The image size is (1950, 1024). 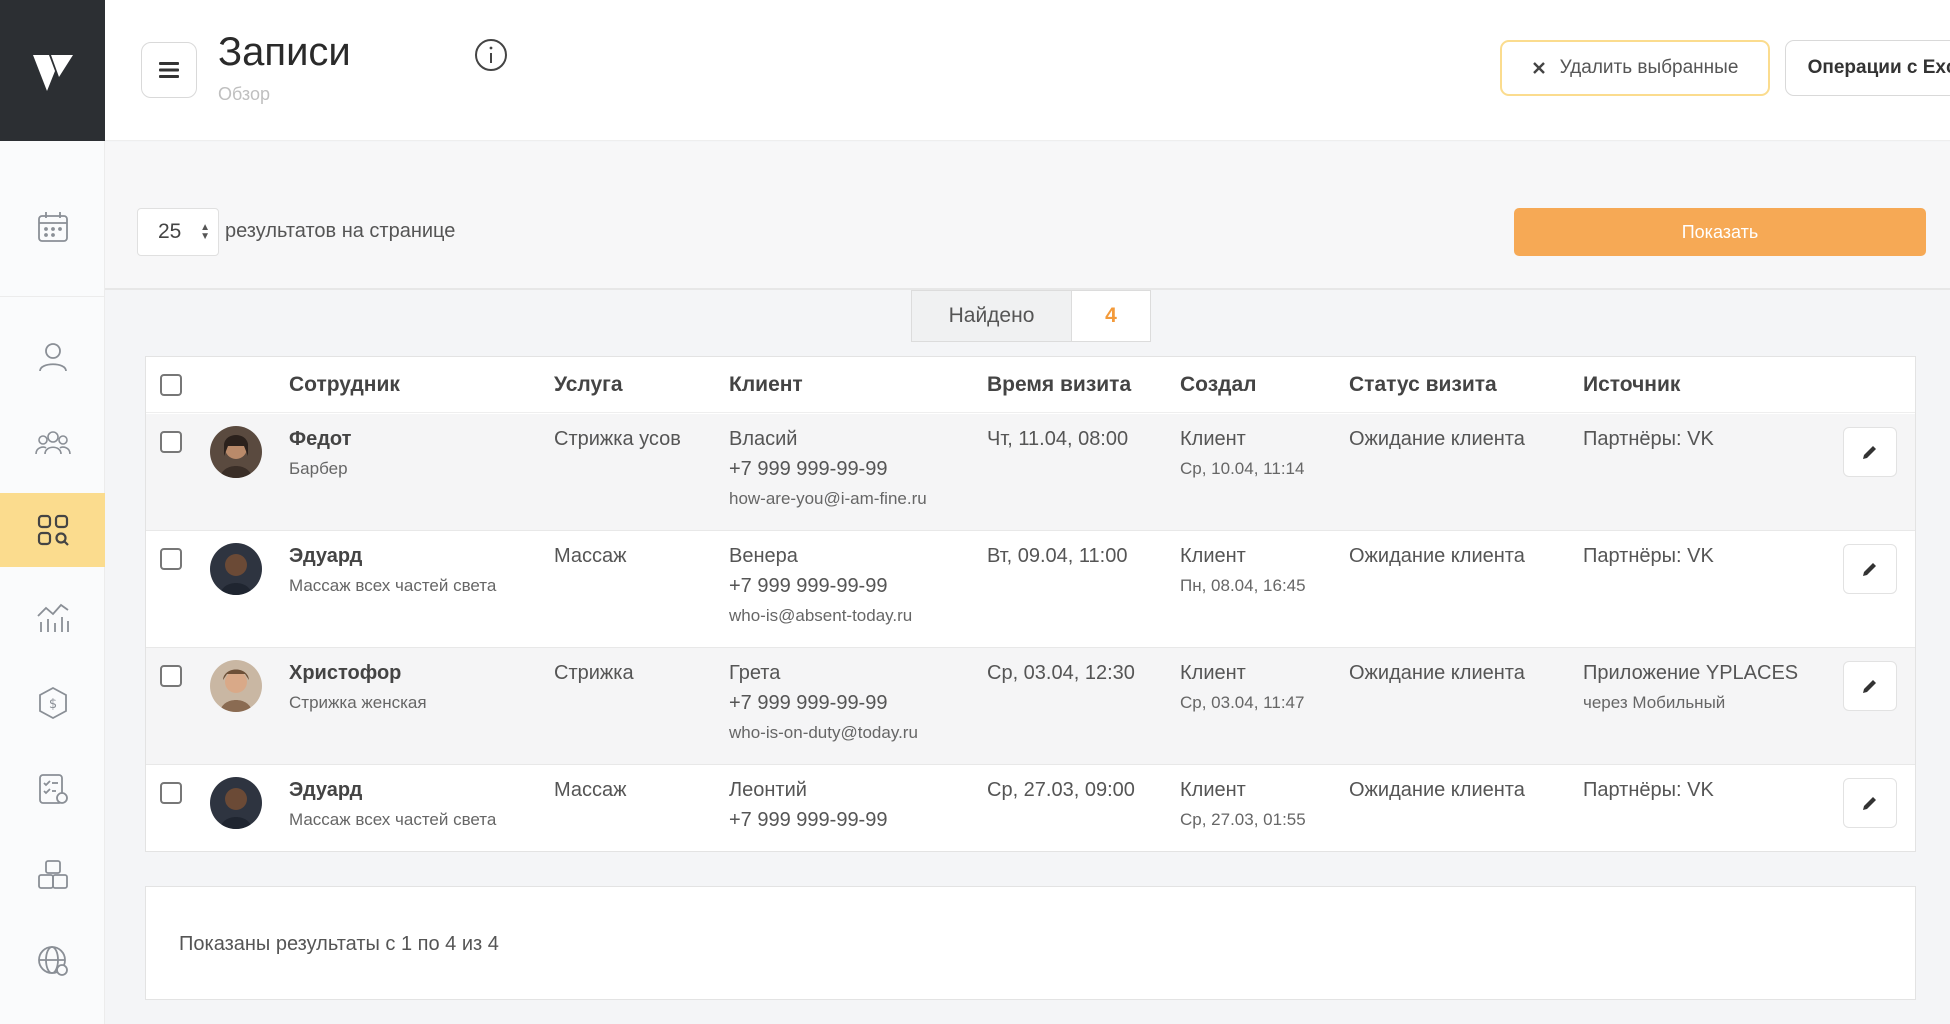 What do you see at coordinates (1061, 673) in the screenshot?
I see `visit-time: Ср, 03.04, 12:30` at bounding box center [1061, 673].